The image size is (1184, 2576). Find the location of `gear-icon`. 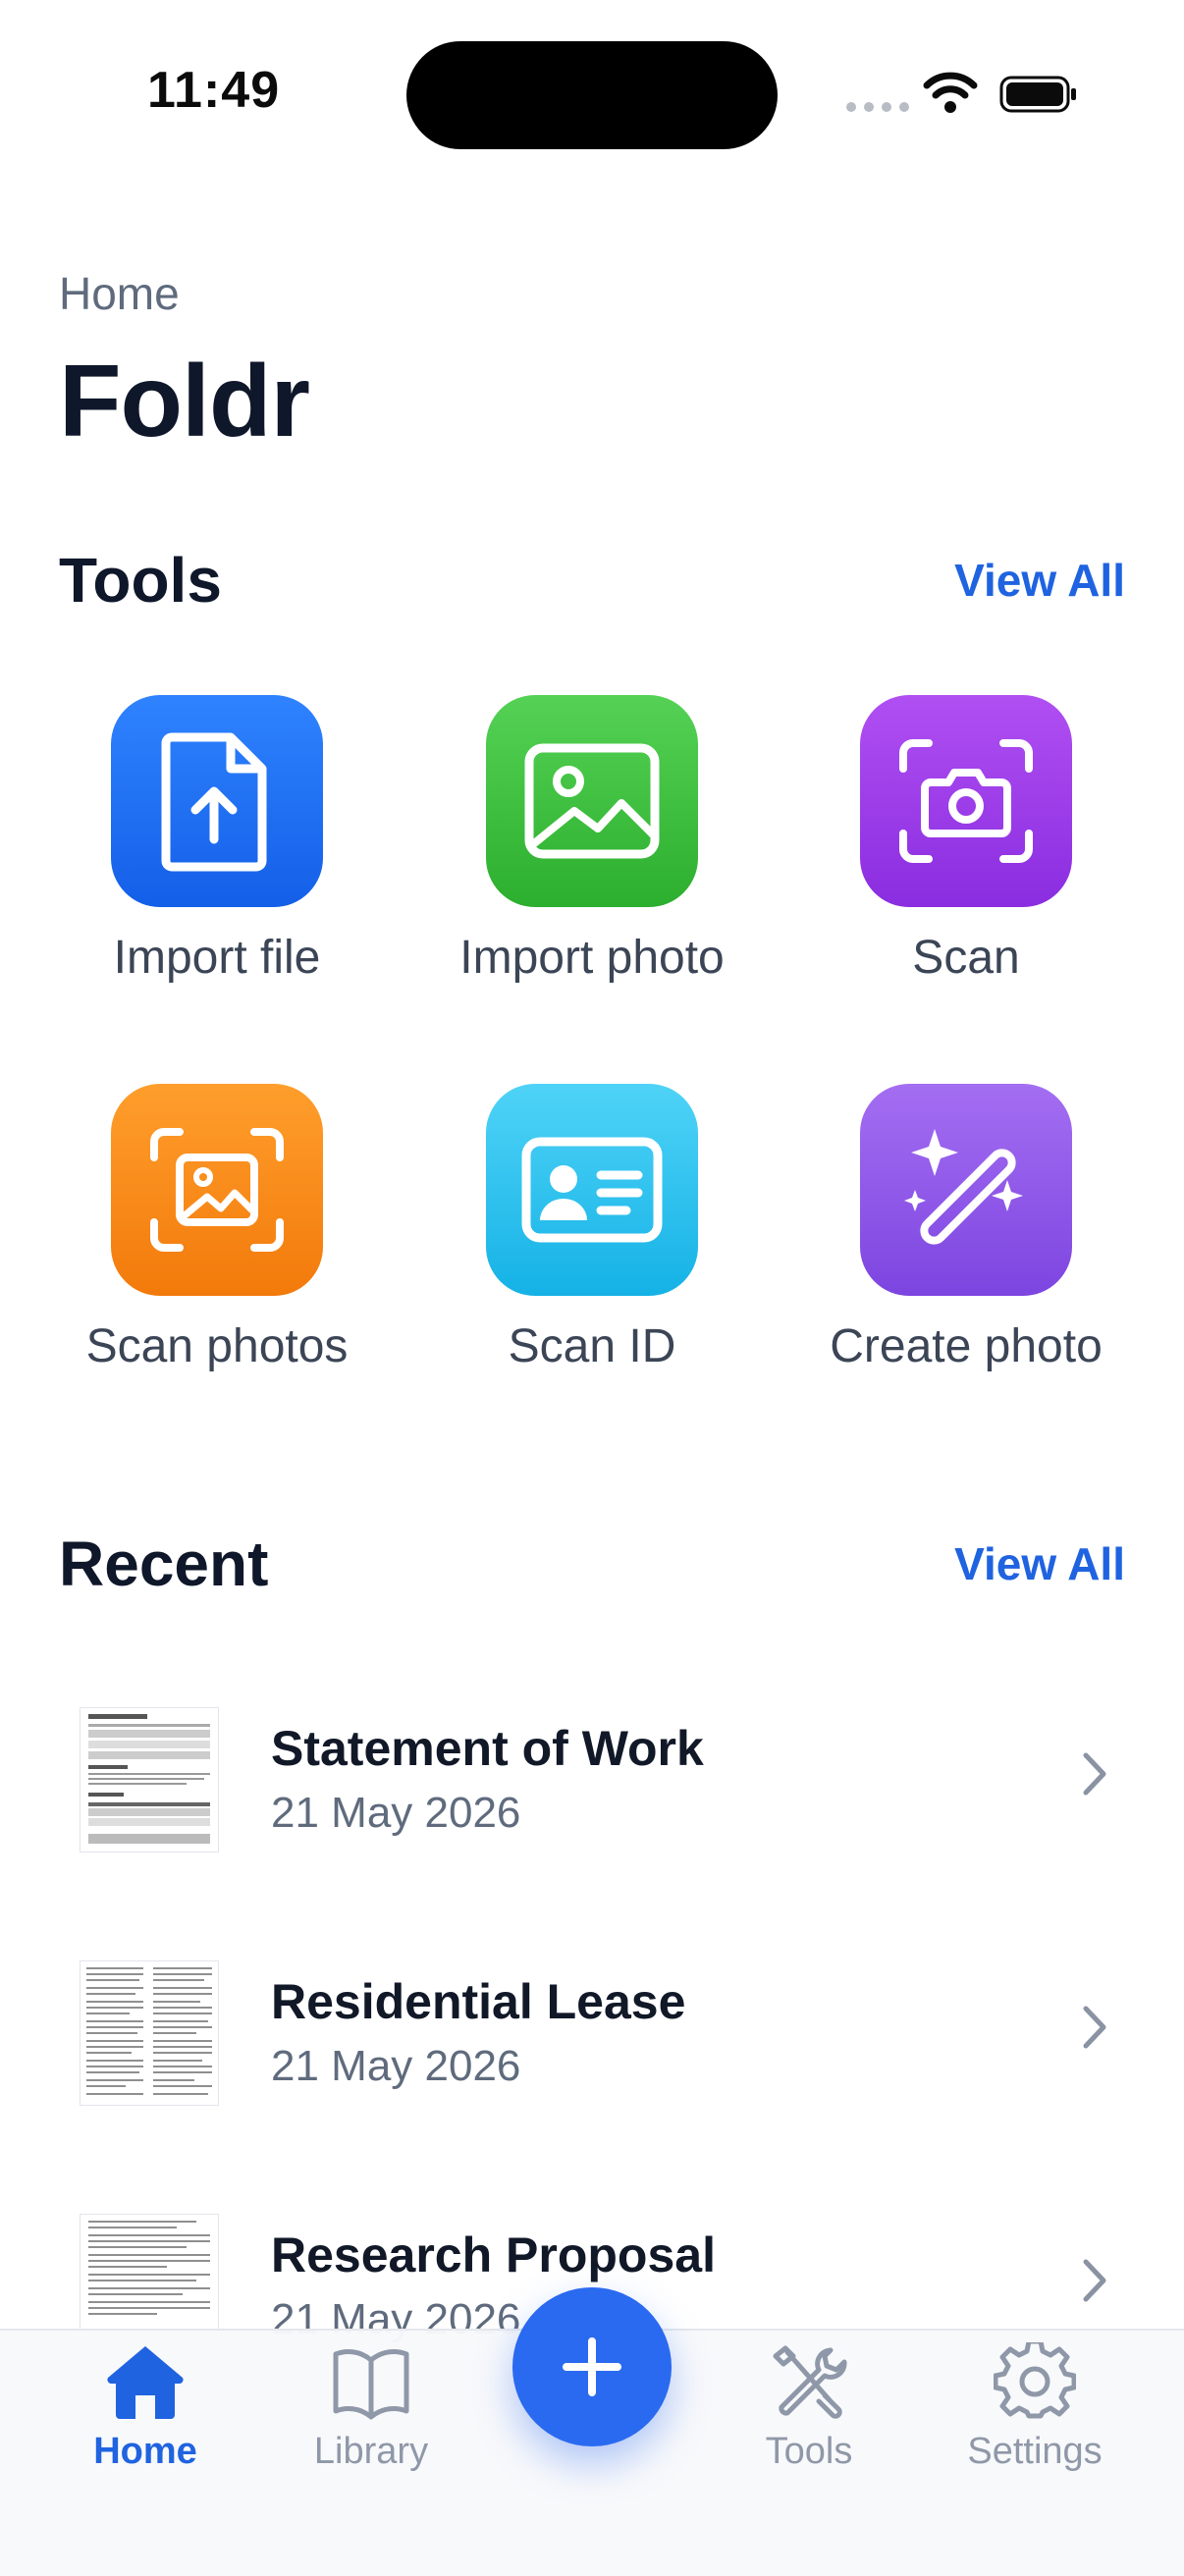

gear-icon is located at coordinates (1035, 2380).